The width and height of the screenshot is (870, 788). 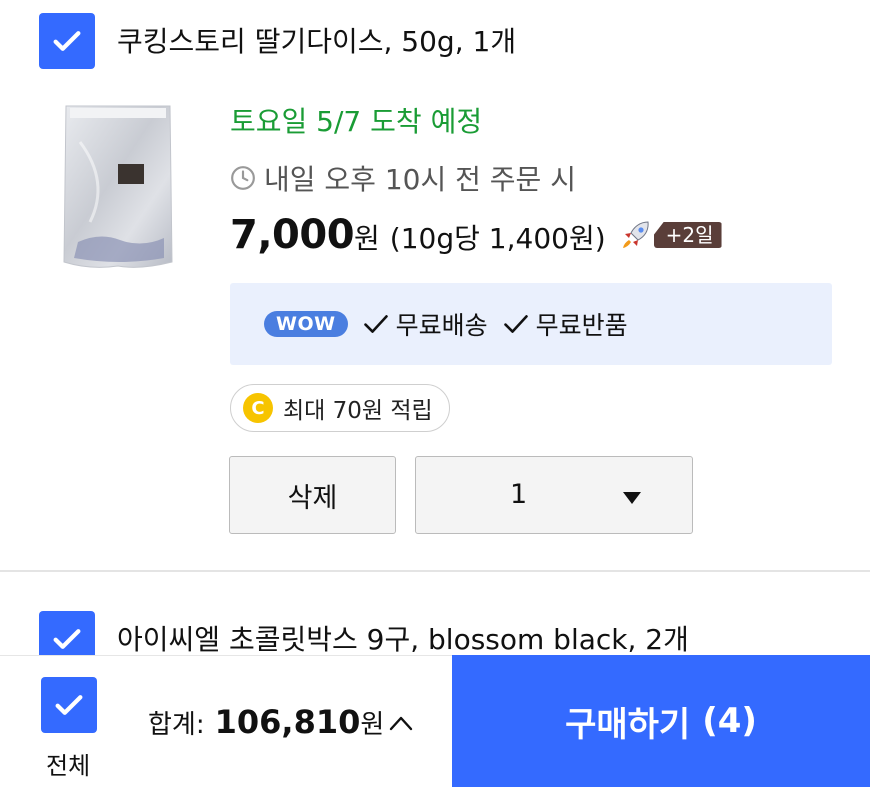 I want to click on caret-down-icon, so click(x=632, y=498).